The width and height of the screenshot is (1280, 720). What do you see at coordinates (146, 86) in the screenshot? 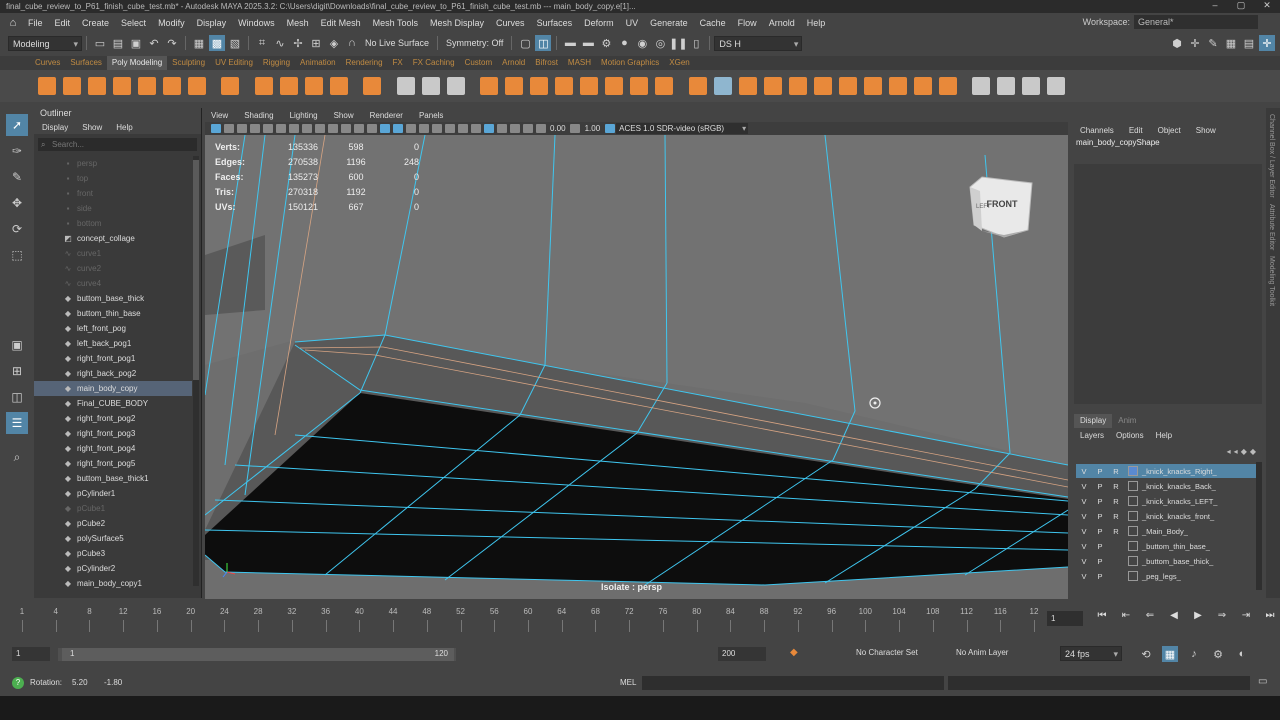
I see `poly-torus-icon` at bounding box center [146, 86].